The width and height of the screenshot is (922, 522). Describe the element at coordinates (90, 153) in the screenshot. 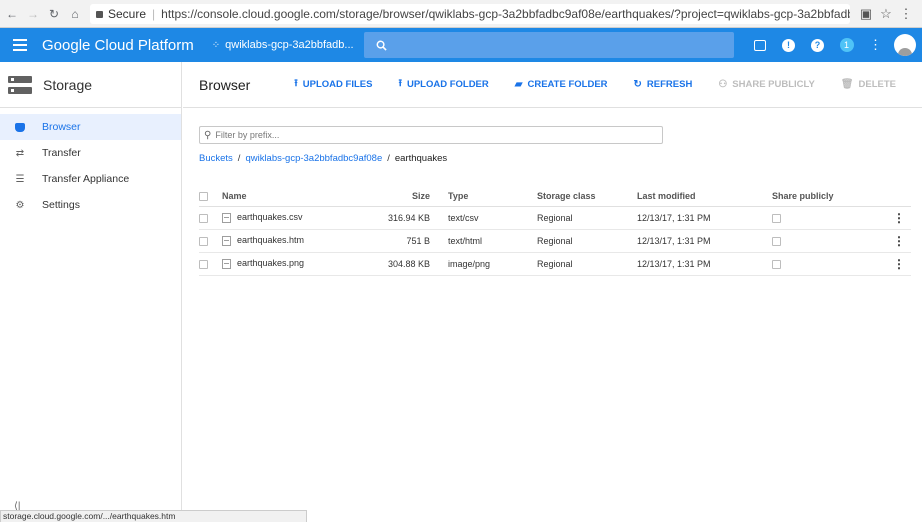

I see `sidebar-item-transfer: ⇄ Transfer` at that location.